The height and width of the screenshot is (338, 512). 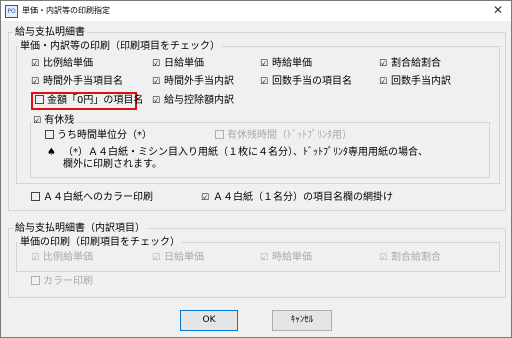 What do you see at coordinates (77, 82) in the screenshot?
I see `checkbox-overtime-item-name: ☑ 時間外手当項目名` at bounding box center [77, 82].